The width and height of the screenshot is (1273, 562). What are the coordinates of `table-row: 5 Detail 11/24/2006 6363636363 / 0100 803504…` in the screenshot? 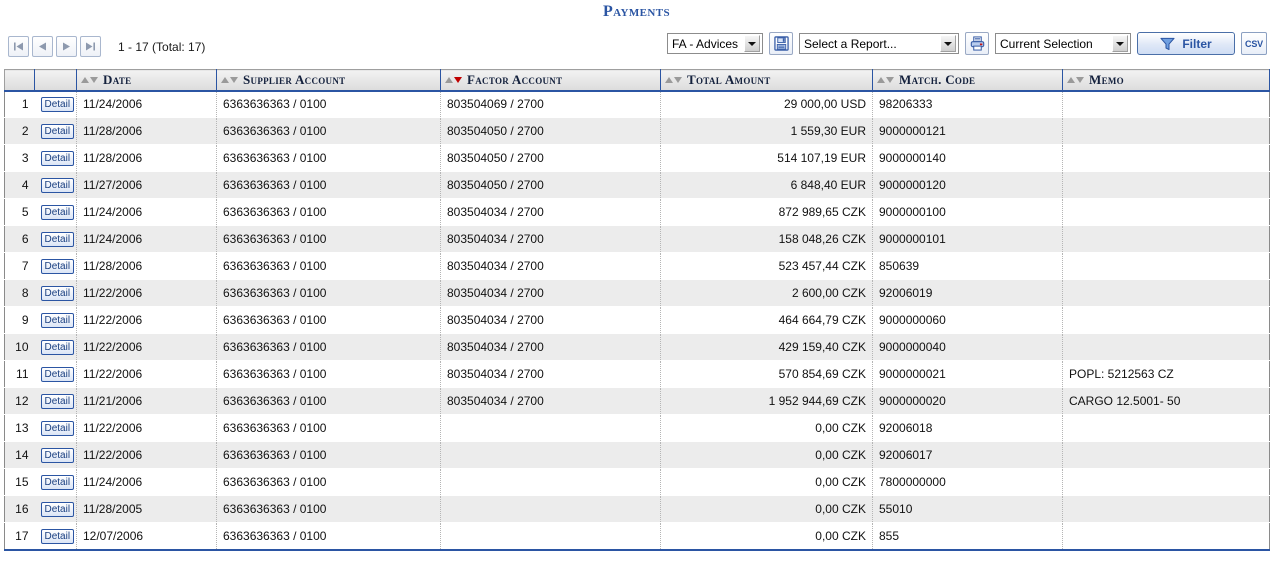 It's located at (637, 212).